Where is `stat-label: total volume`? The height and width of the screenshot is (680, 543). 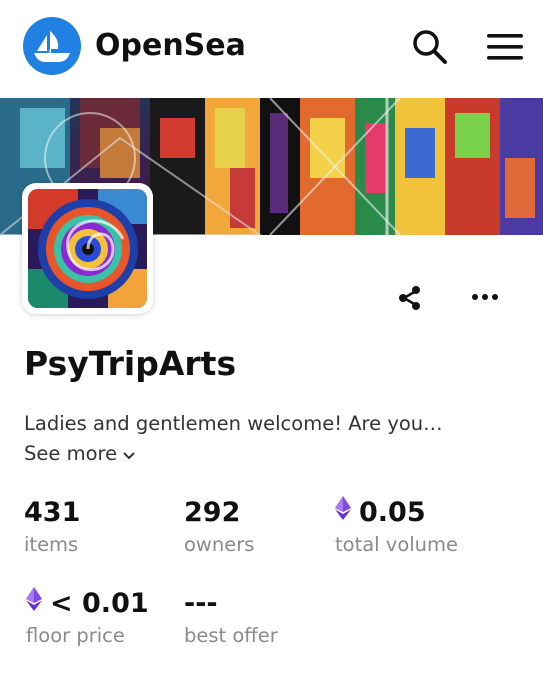
stat-label: total volume is located at coordinates (397, 544).